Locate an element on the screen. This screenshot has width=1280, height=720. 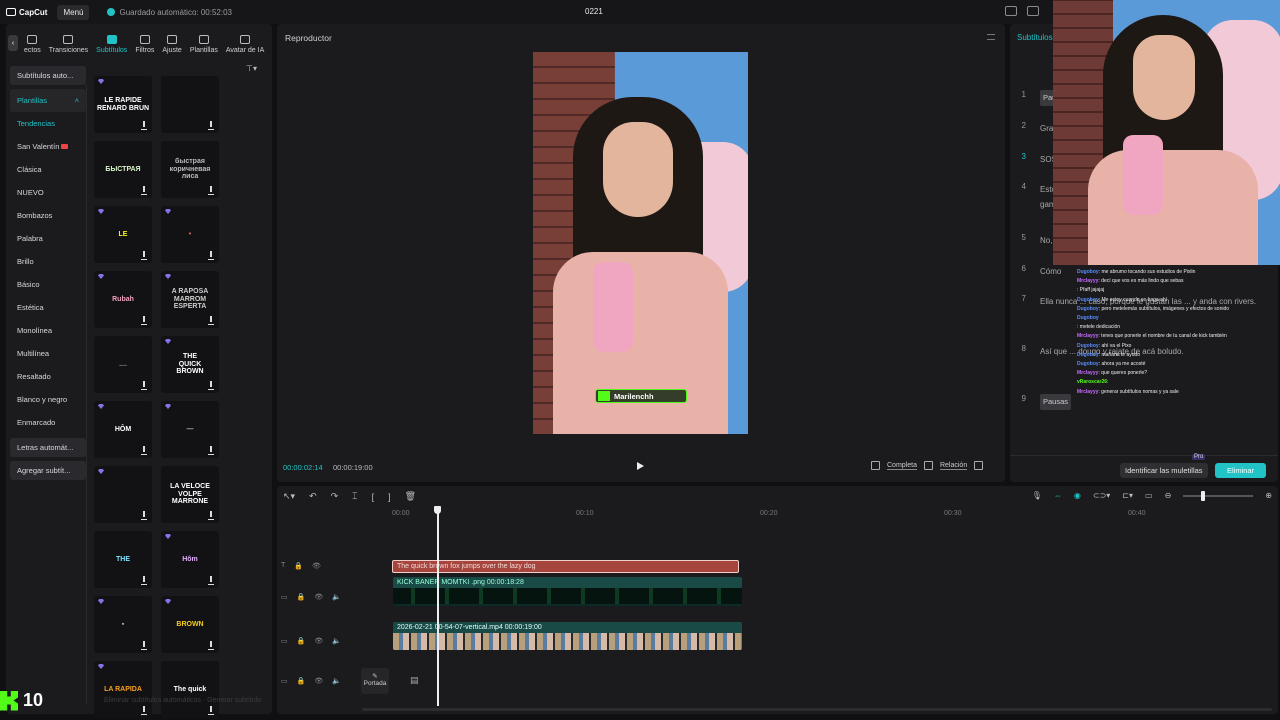
relacion-button: Relación is located at coordinates (953, 466).